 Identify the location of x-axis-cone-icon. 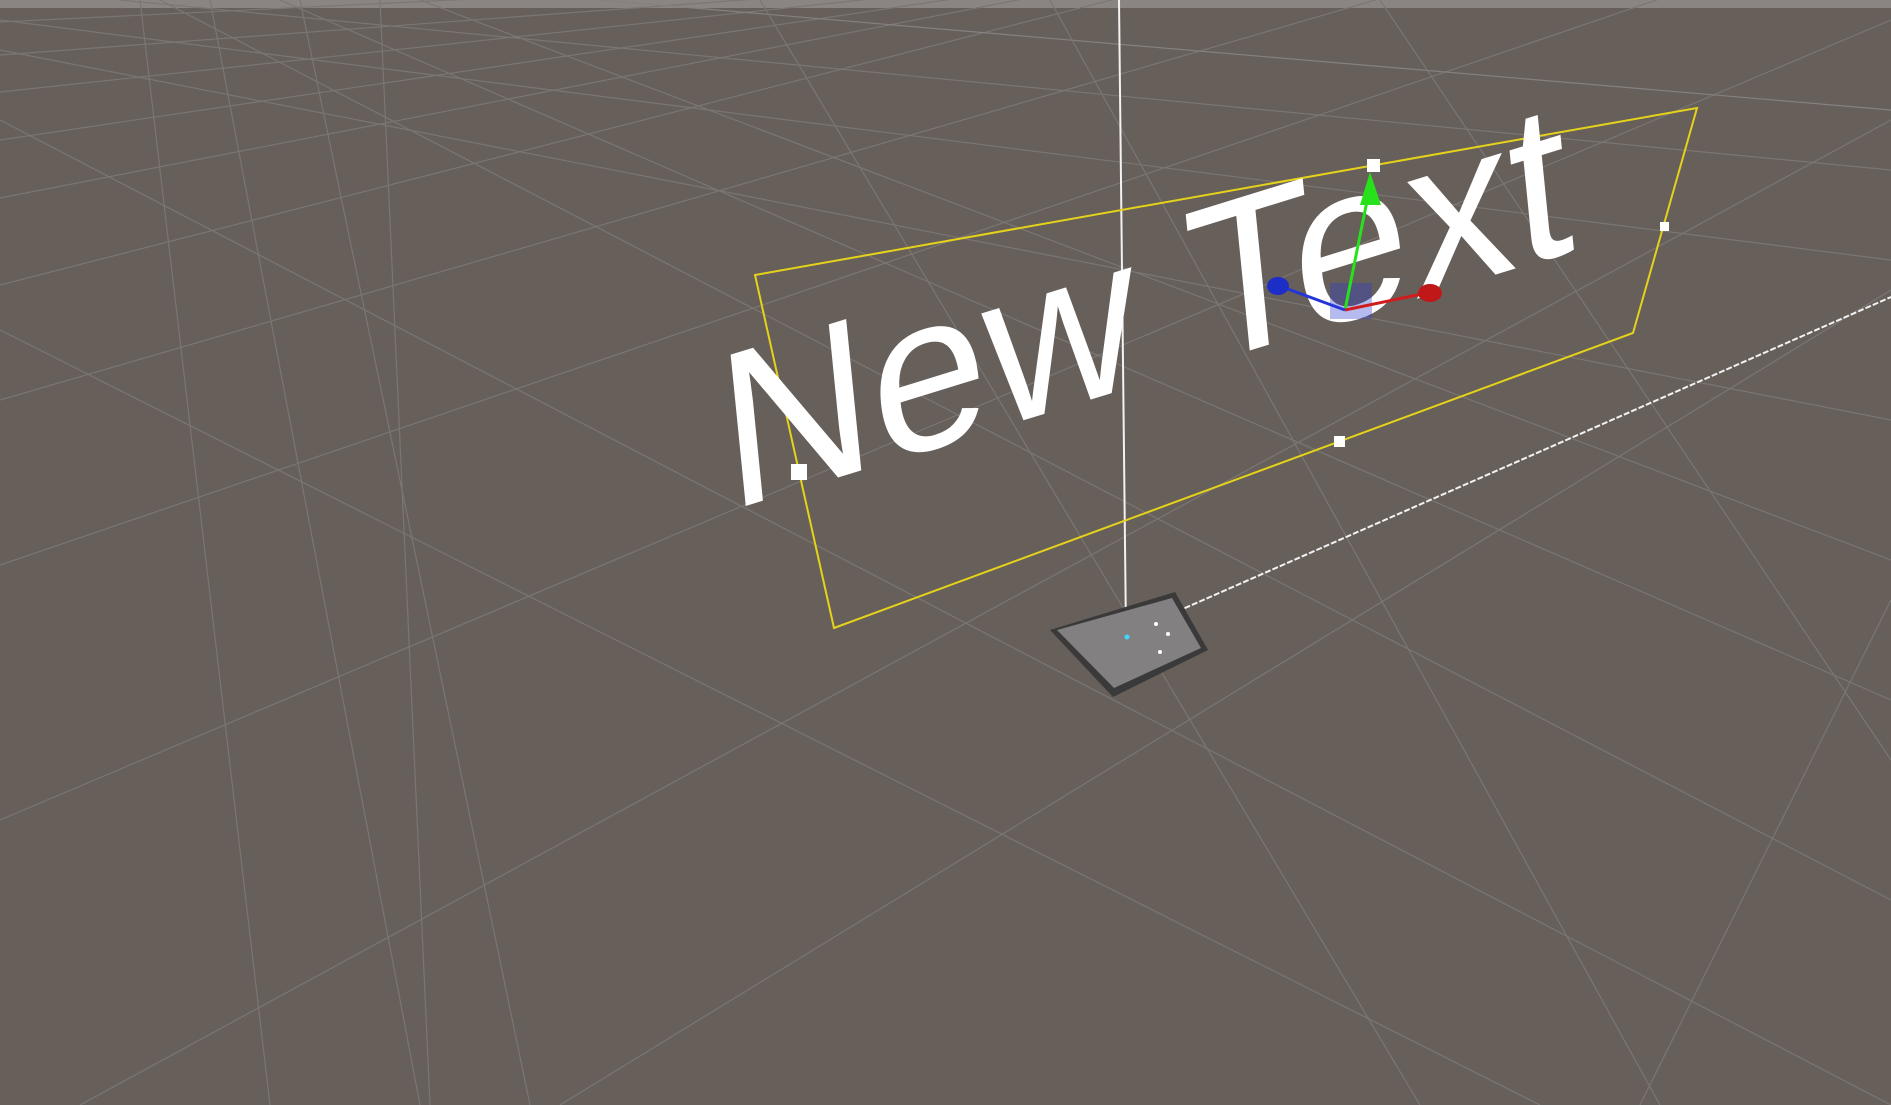
(1430, 293).